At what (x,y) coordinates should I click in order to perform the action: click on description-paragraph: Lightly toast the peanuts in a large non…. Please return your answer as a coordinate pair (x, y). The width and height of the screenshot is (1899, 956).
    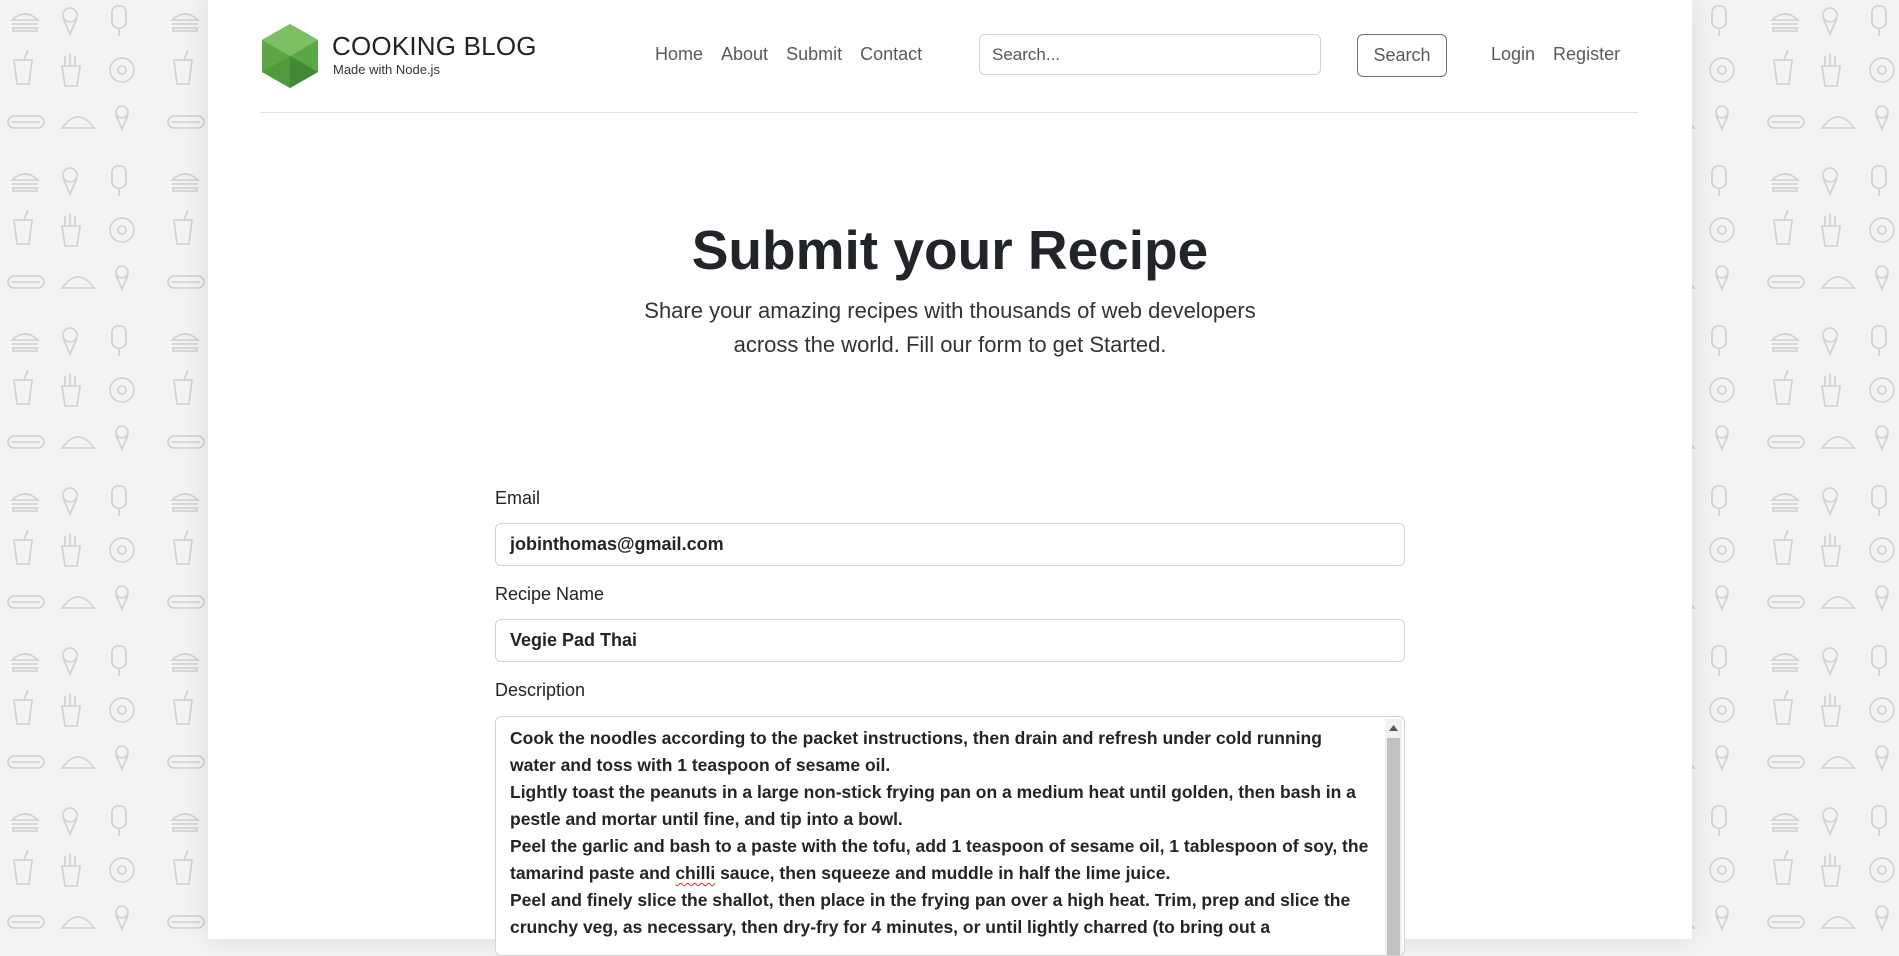
    Looking at the image, I should click on (933, 805).